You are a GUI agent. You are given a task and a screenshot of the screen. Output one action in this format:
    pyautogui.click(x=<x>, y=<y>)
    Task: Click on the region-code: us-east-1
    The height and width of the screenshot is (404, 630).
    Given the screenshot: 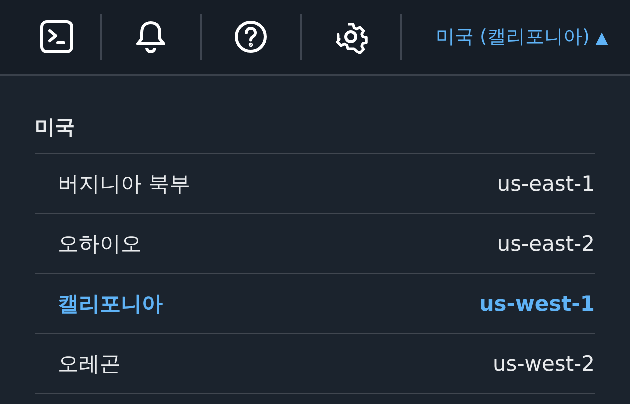 What is the action you would take?
    pyautogui.click(x=546, y=184)
    